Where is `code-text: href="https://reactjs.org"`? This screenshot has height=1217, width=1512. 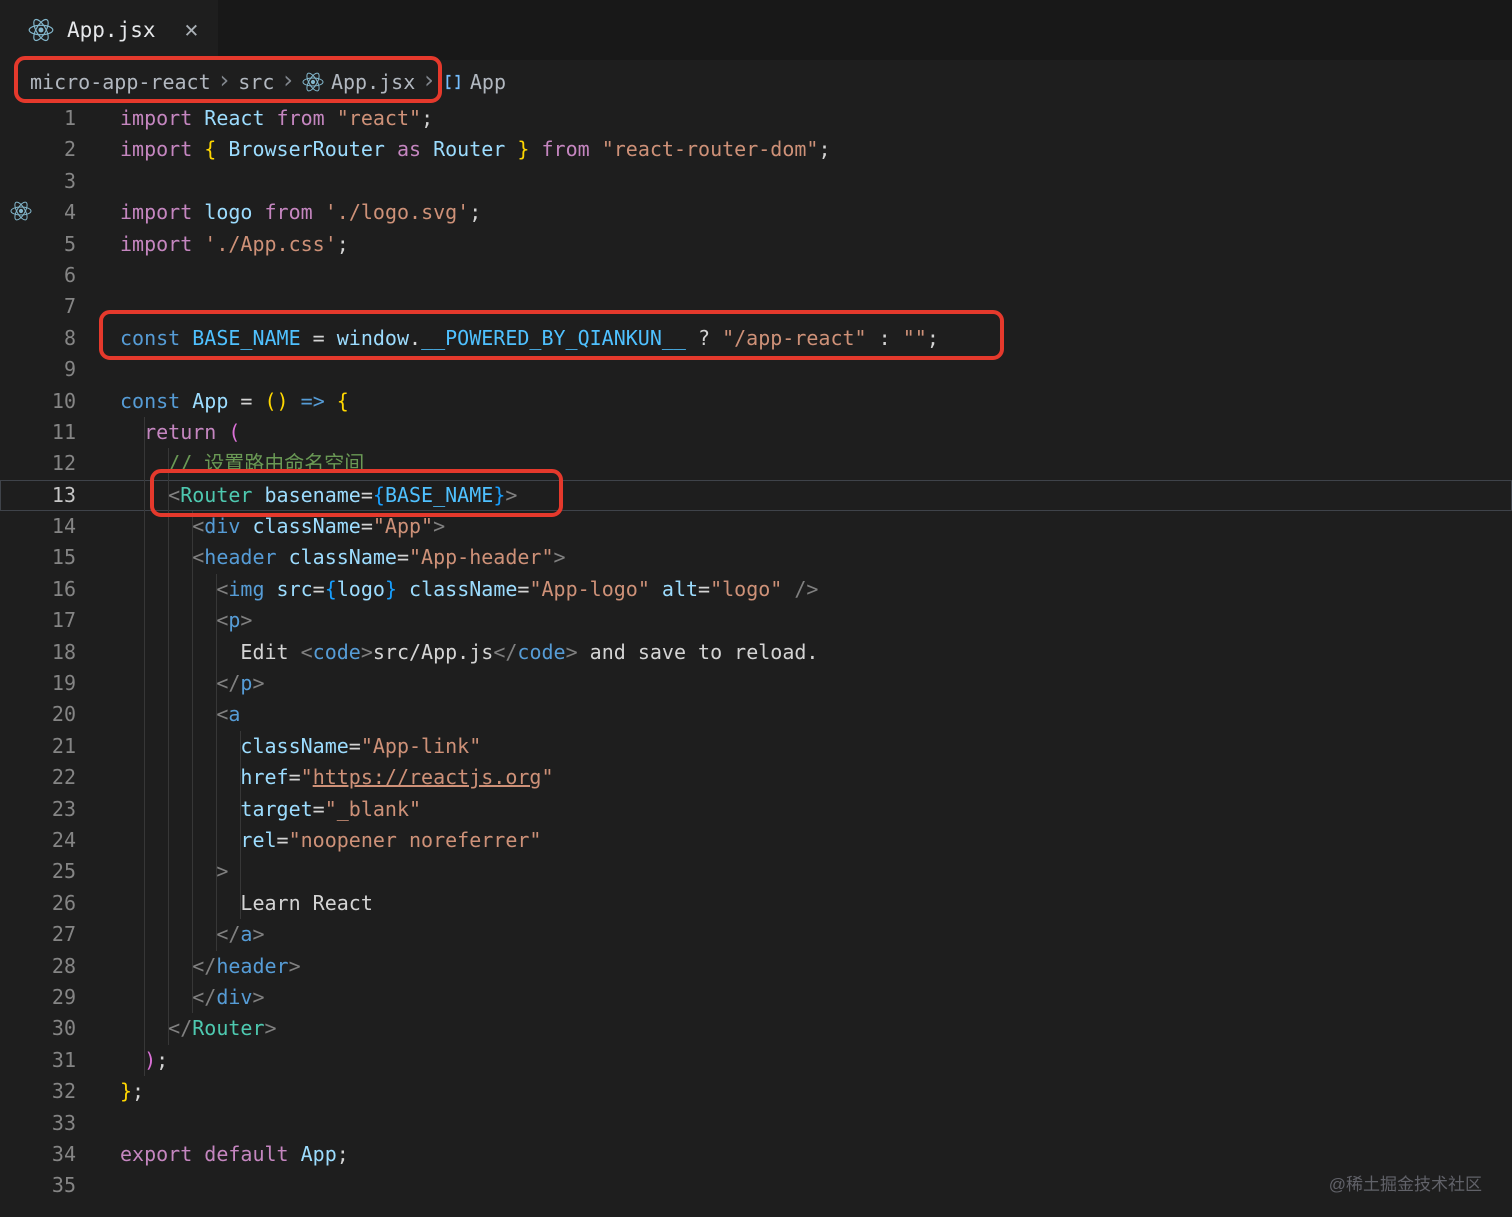 code-text: href="https://reactjs.org" is located at coordinates (397, 777).